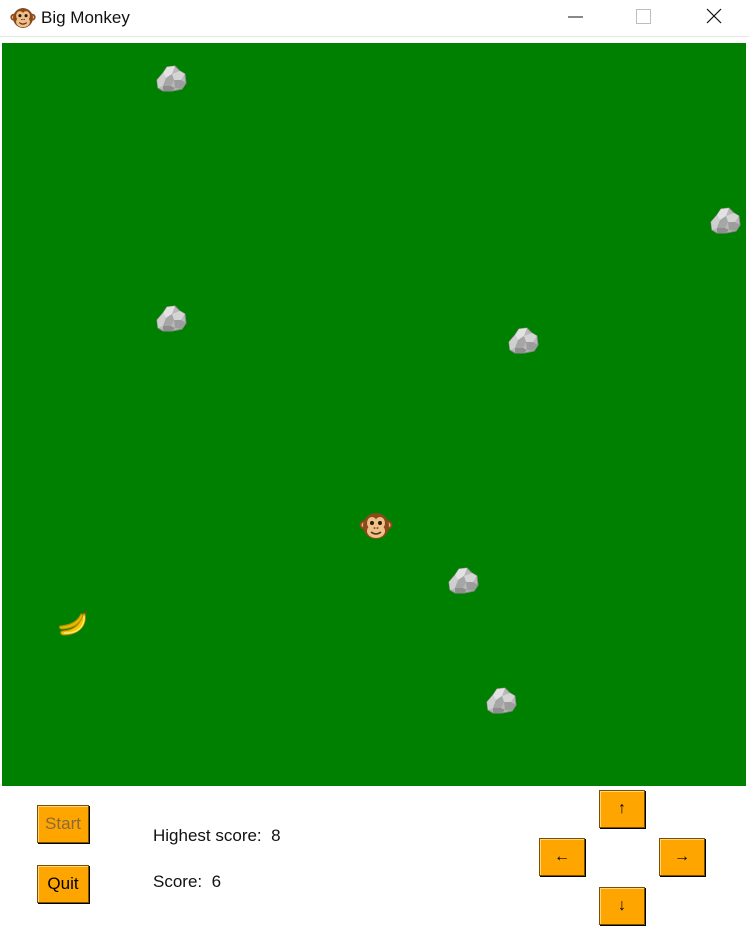  I want to click on start-button: Start, so click(63, 824).